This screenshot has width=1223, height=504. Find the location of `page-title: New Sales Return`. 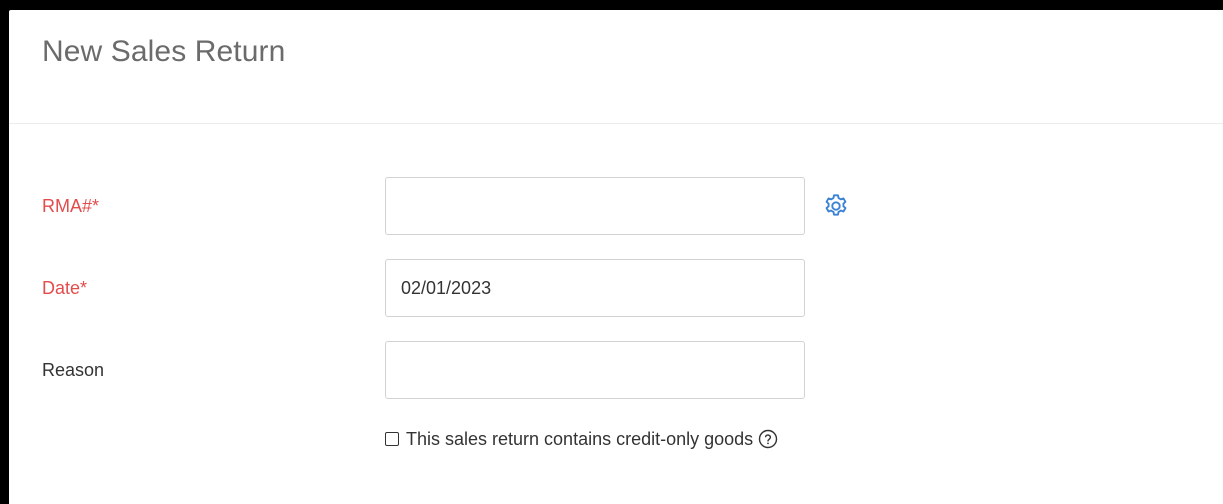

page-title: New Sales Return is located at coordinates (164, 51).